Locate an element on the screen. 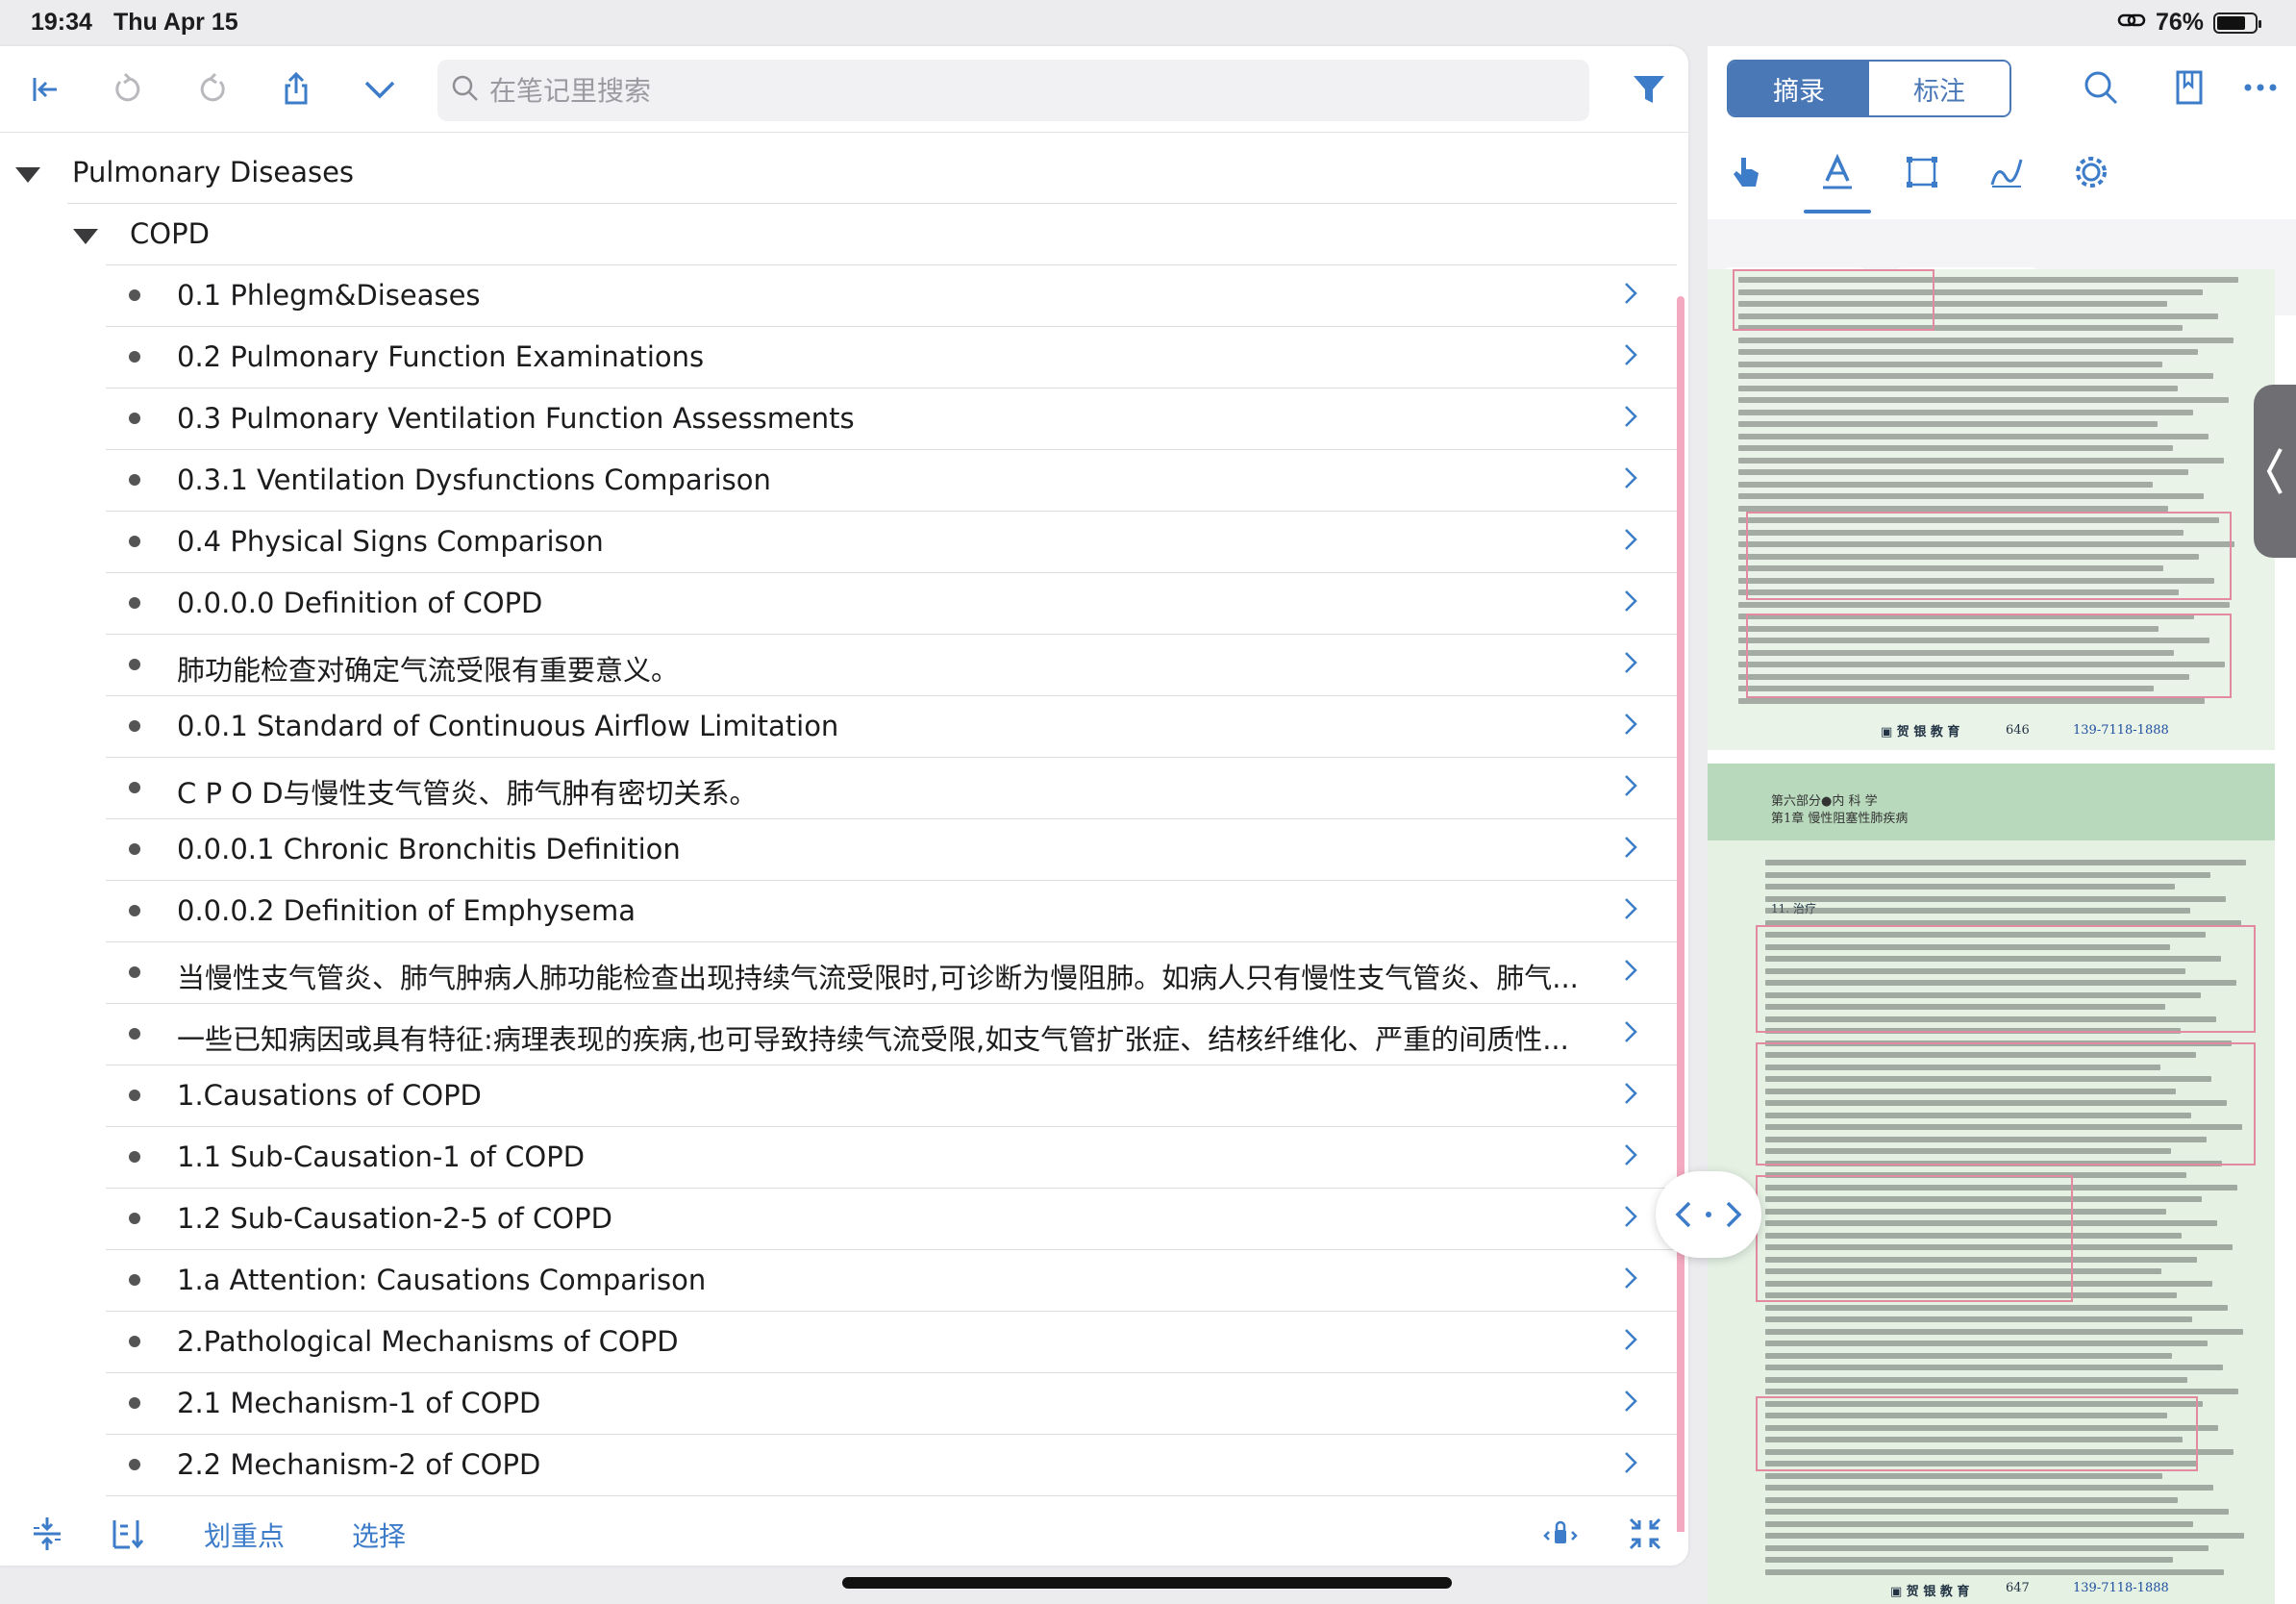 The image size is (2296, 1604). select-button: 选择 is located at coordinates (379, 1535).